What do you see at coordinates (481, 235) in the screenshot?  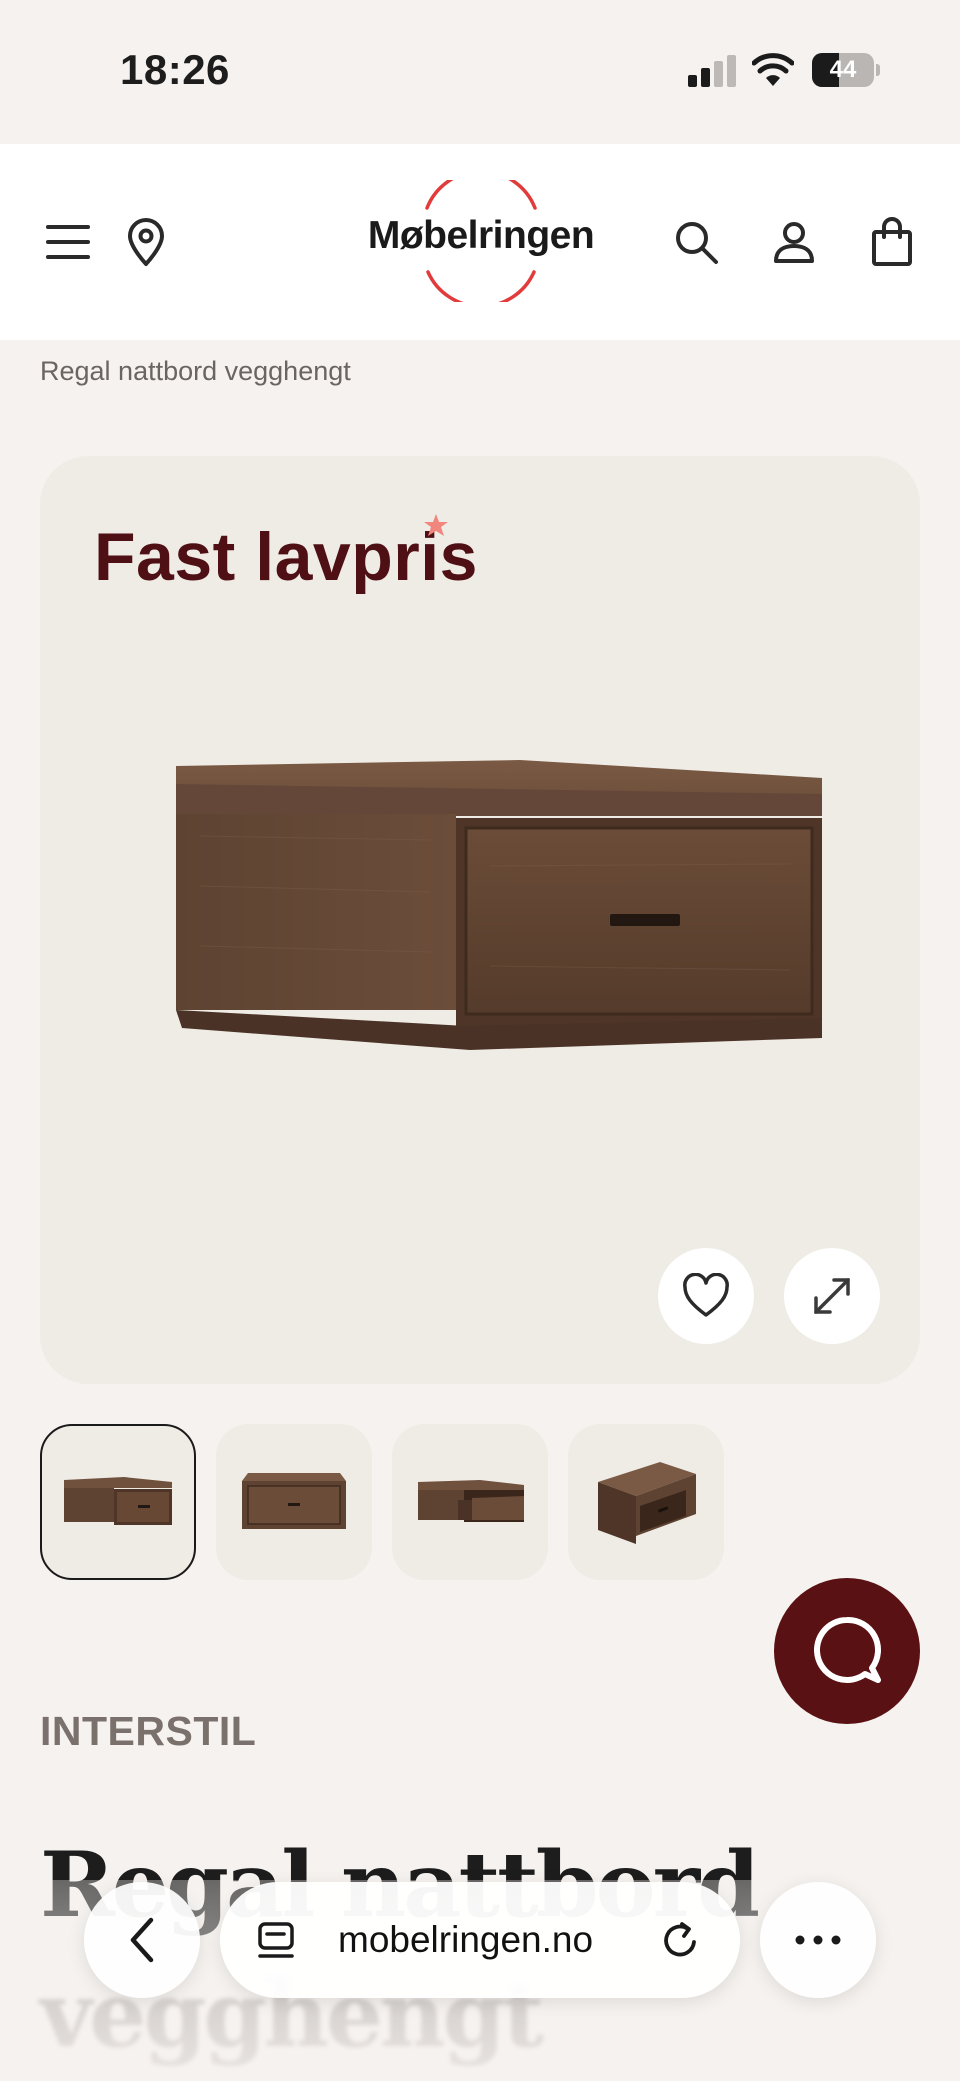 I see `logo-text: Møbelringen` at bounding box center [481, 235].